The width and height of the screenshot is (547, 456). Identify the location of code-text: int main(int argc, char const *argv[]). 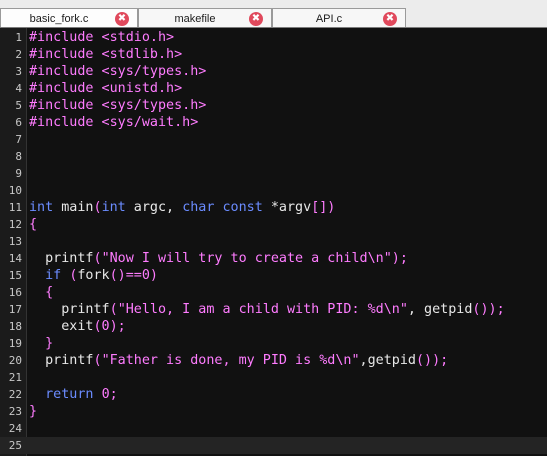
(182, 207).